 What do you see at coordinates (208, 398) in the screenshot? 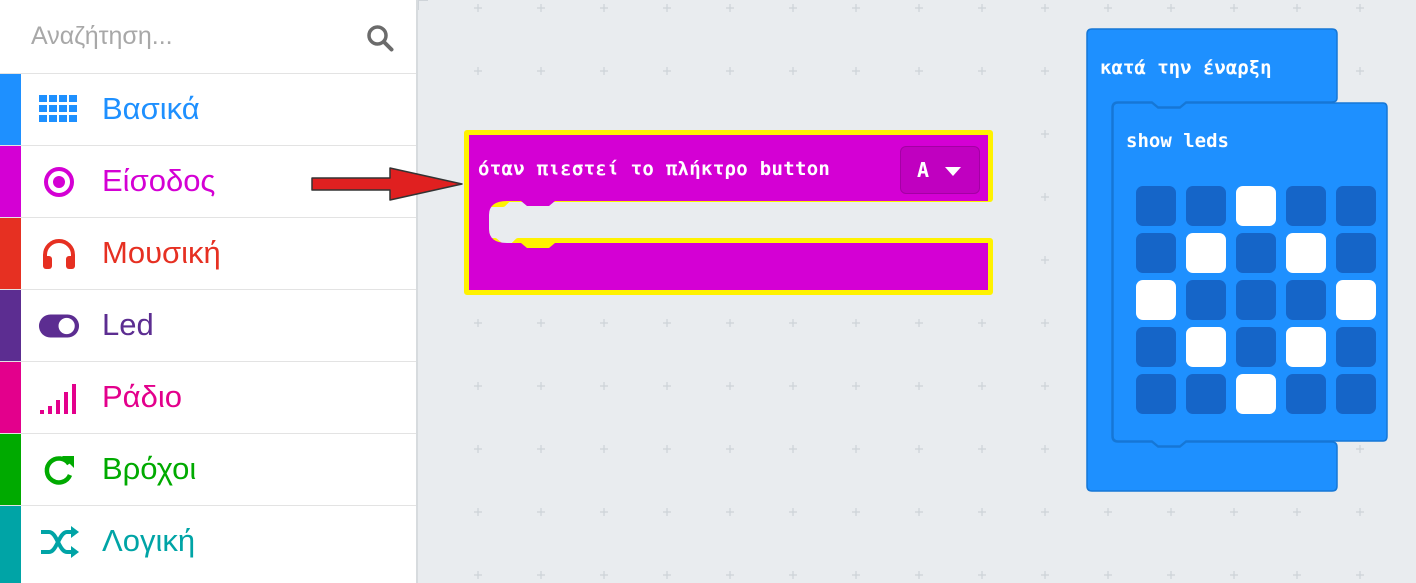
I see `category-radio: Ράδιο` at bounding box center [208, 398].